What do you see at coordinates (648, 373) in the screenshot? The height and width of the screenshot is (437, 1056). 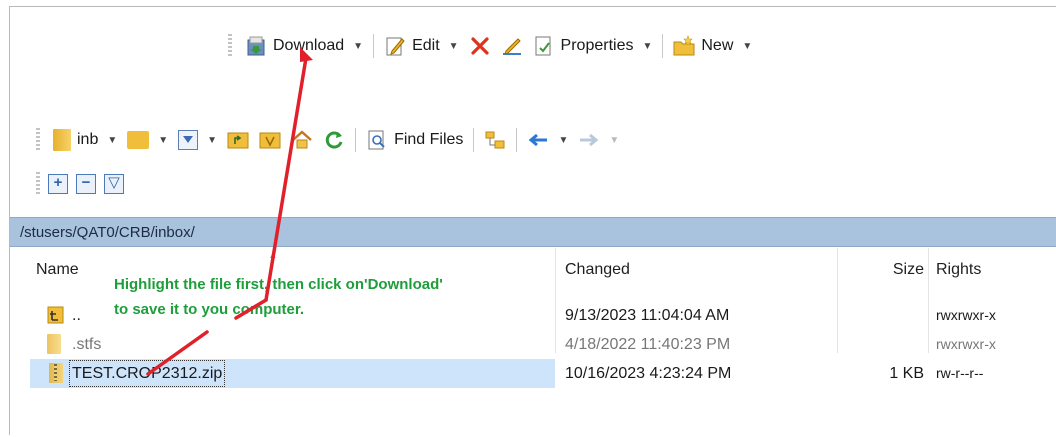 I see `file-changed: 10/16/2023 4:23:24 PM` at bounding box center [648, 373].